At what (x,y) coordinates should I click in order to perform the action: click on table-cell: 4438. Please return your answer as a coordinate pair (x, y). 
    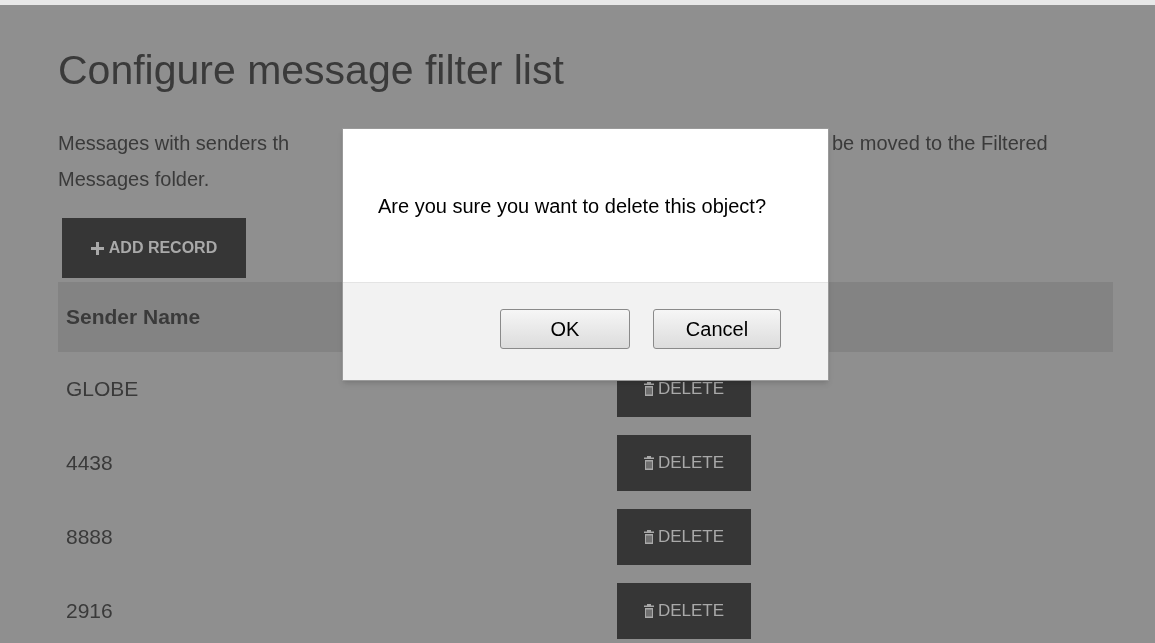
    Looking at the image, I should click on (89, 463).